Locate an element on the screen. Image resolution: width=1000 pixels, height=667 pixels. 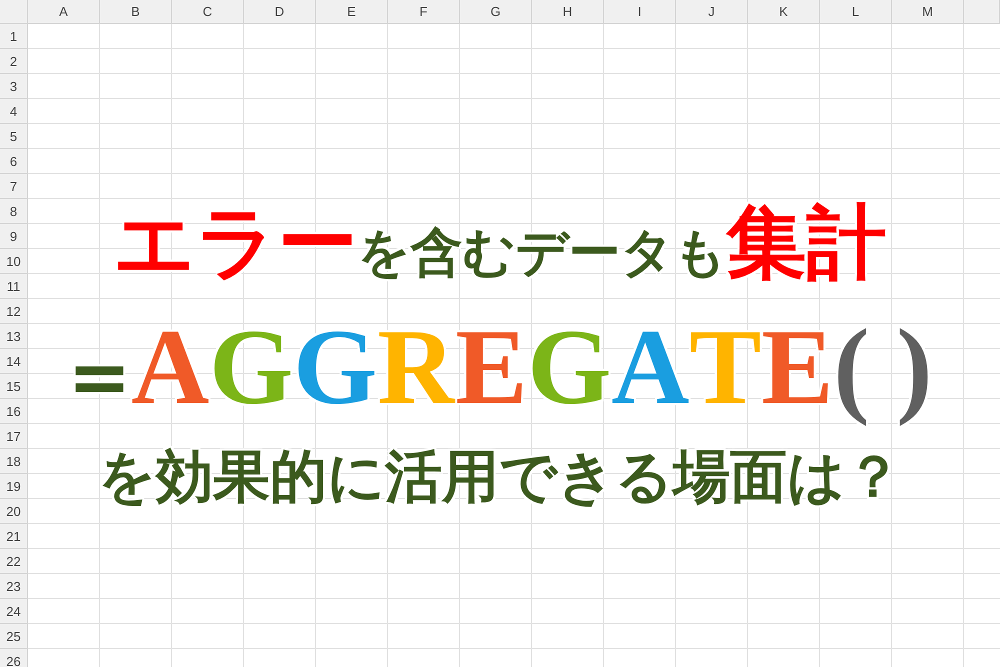
row-header: 23 is located at coordinates (14, 586).